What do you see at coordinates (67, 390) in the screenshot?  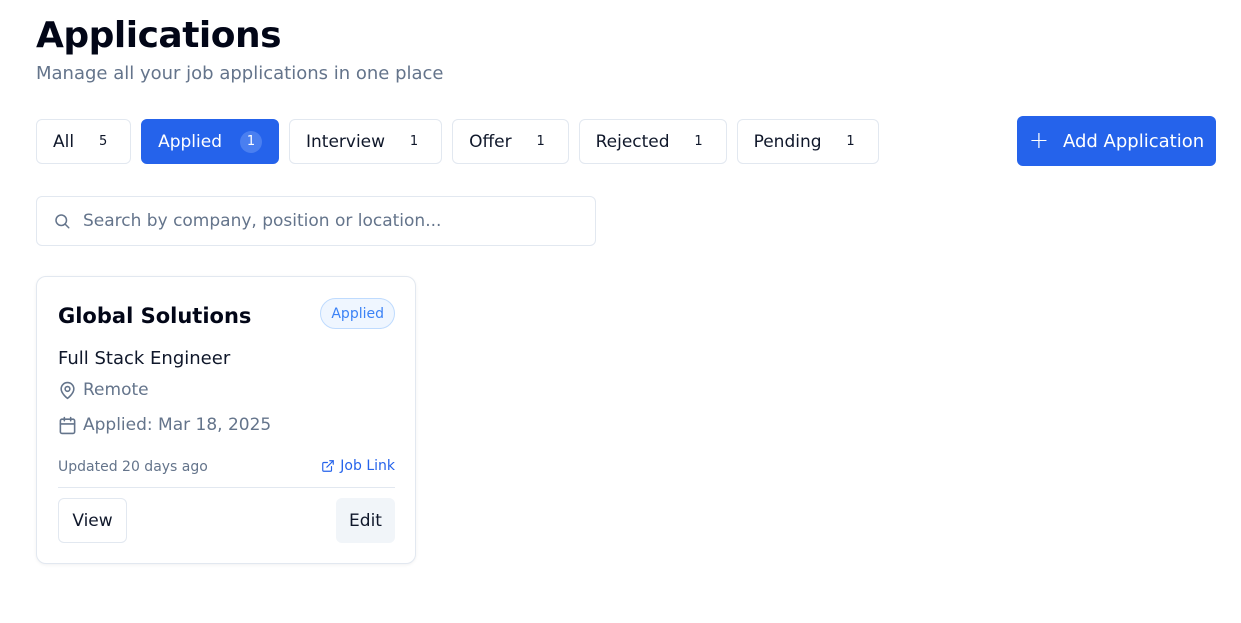 I see `map-pin-icon` at bounding box center [67, 390].